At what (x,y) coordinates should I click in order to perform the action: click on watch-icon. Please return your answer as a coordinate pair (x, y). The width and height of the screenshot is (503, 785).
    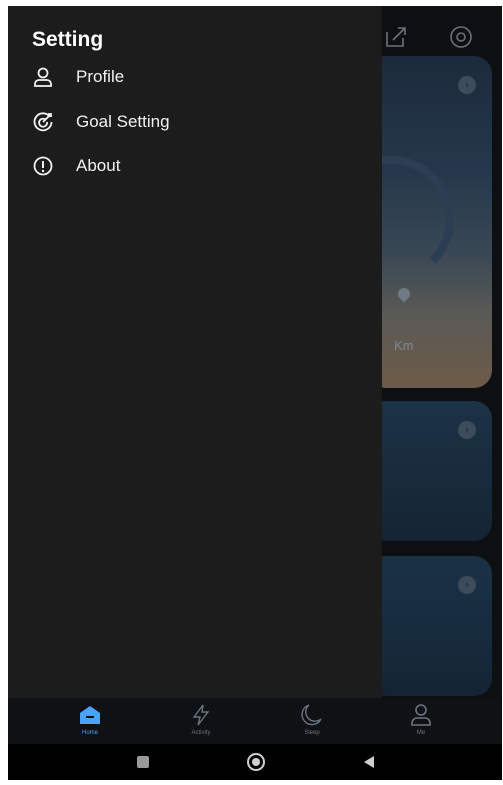
    Looking at the image, I should click on (461, 37).